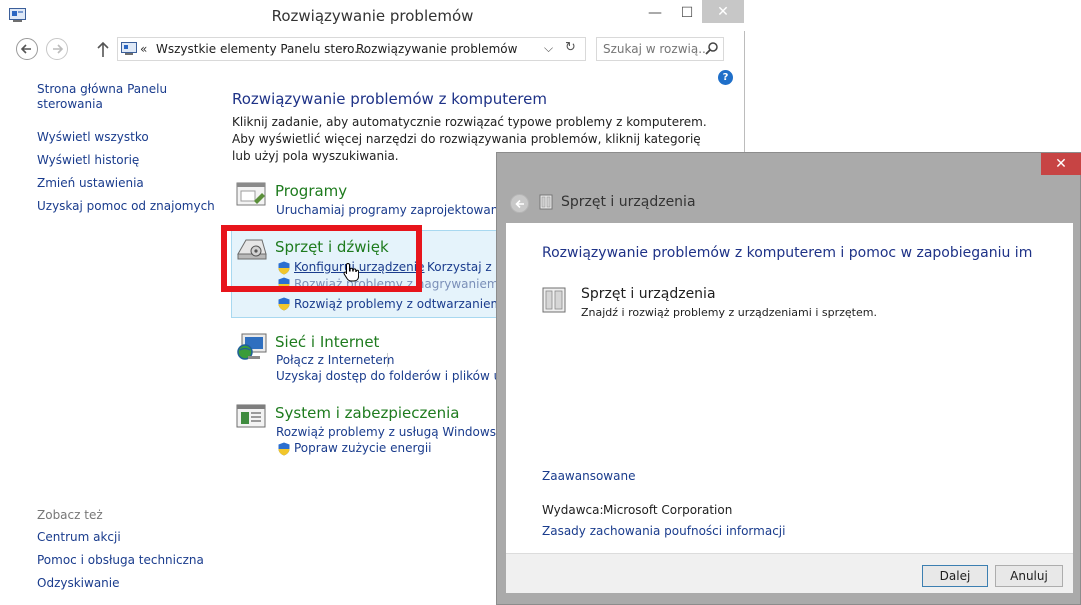 The image size is (1081, 605). I want to click on sidebar-link-change-settings: Zmień ustawienia, so click(90, 183).